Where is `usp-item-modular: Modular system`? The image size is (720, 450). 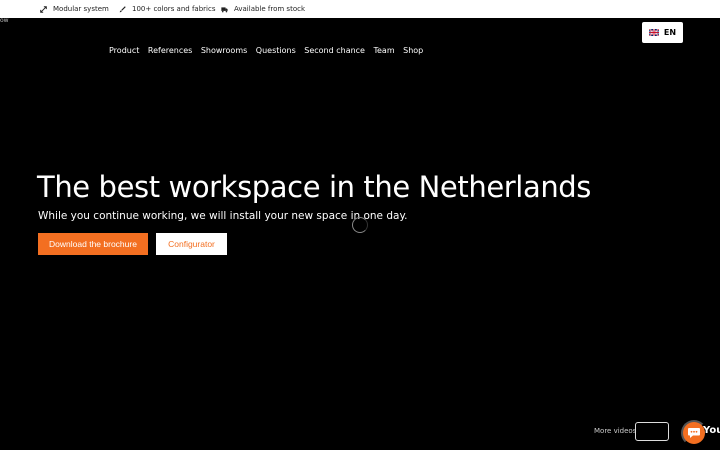
usp-item-modular: Modular system is located at coordinates (79, 9).